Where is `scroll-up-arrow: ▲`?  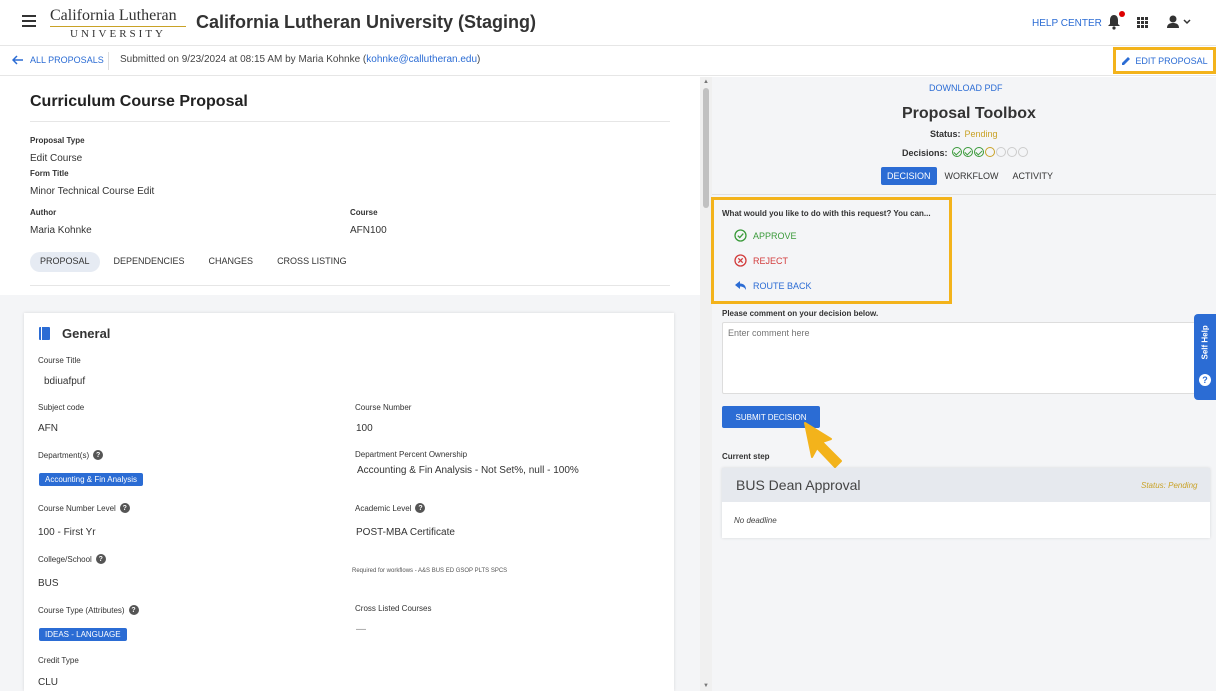 scroll-up-arrow: ▲ is located at coordinates (706, 82).